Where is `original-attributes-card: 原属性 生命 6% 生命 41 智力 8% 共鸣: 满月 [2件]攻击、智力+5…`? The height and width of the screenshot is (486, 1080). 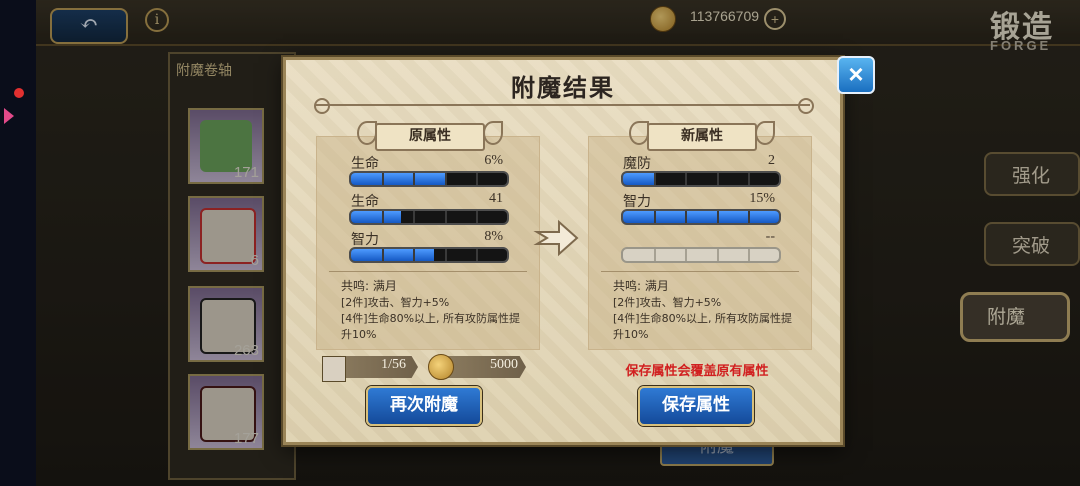
original-attributes-card: 原属性 生命 6% 生命 41 智力 8% 共鸣: 满月 [2件]攻击、智力+5… is located at coordinates (428, 235).